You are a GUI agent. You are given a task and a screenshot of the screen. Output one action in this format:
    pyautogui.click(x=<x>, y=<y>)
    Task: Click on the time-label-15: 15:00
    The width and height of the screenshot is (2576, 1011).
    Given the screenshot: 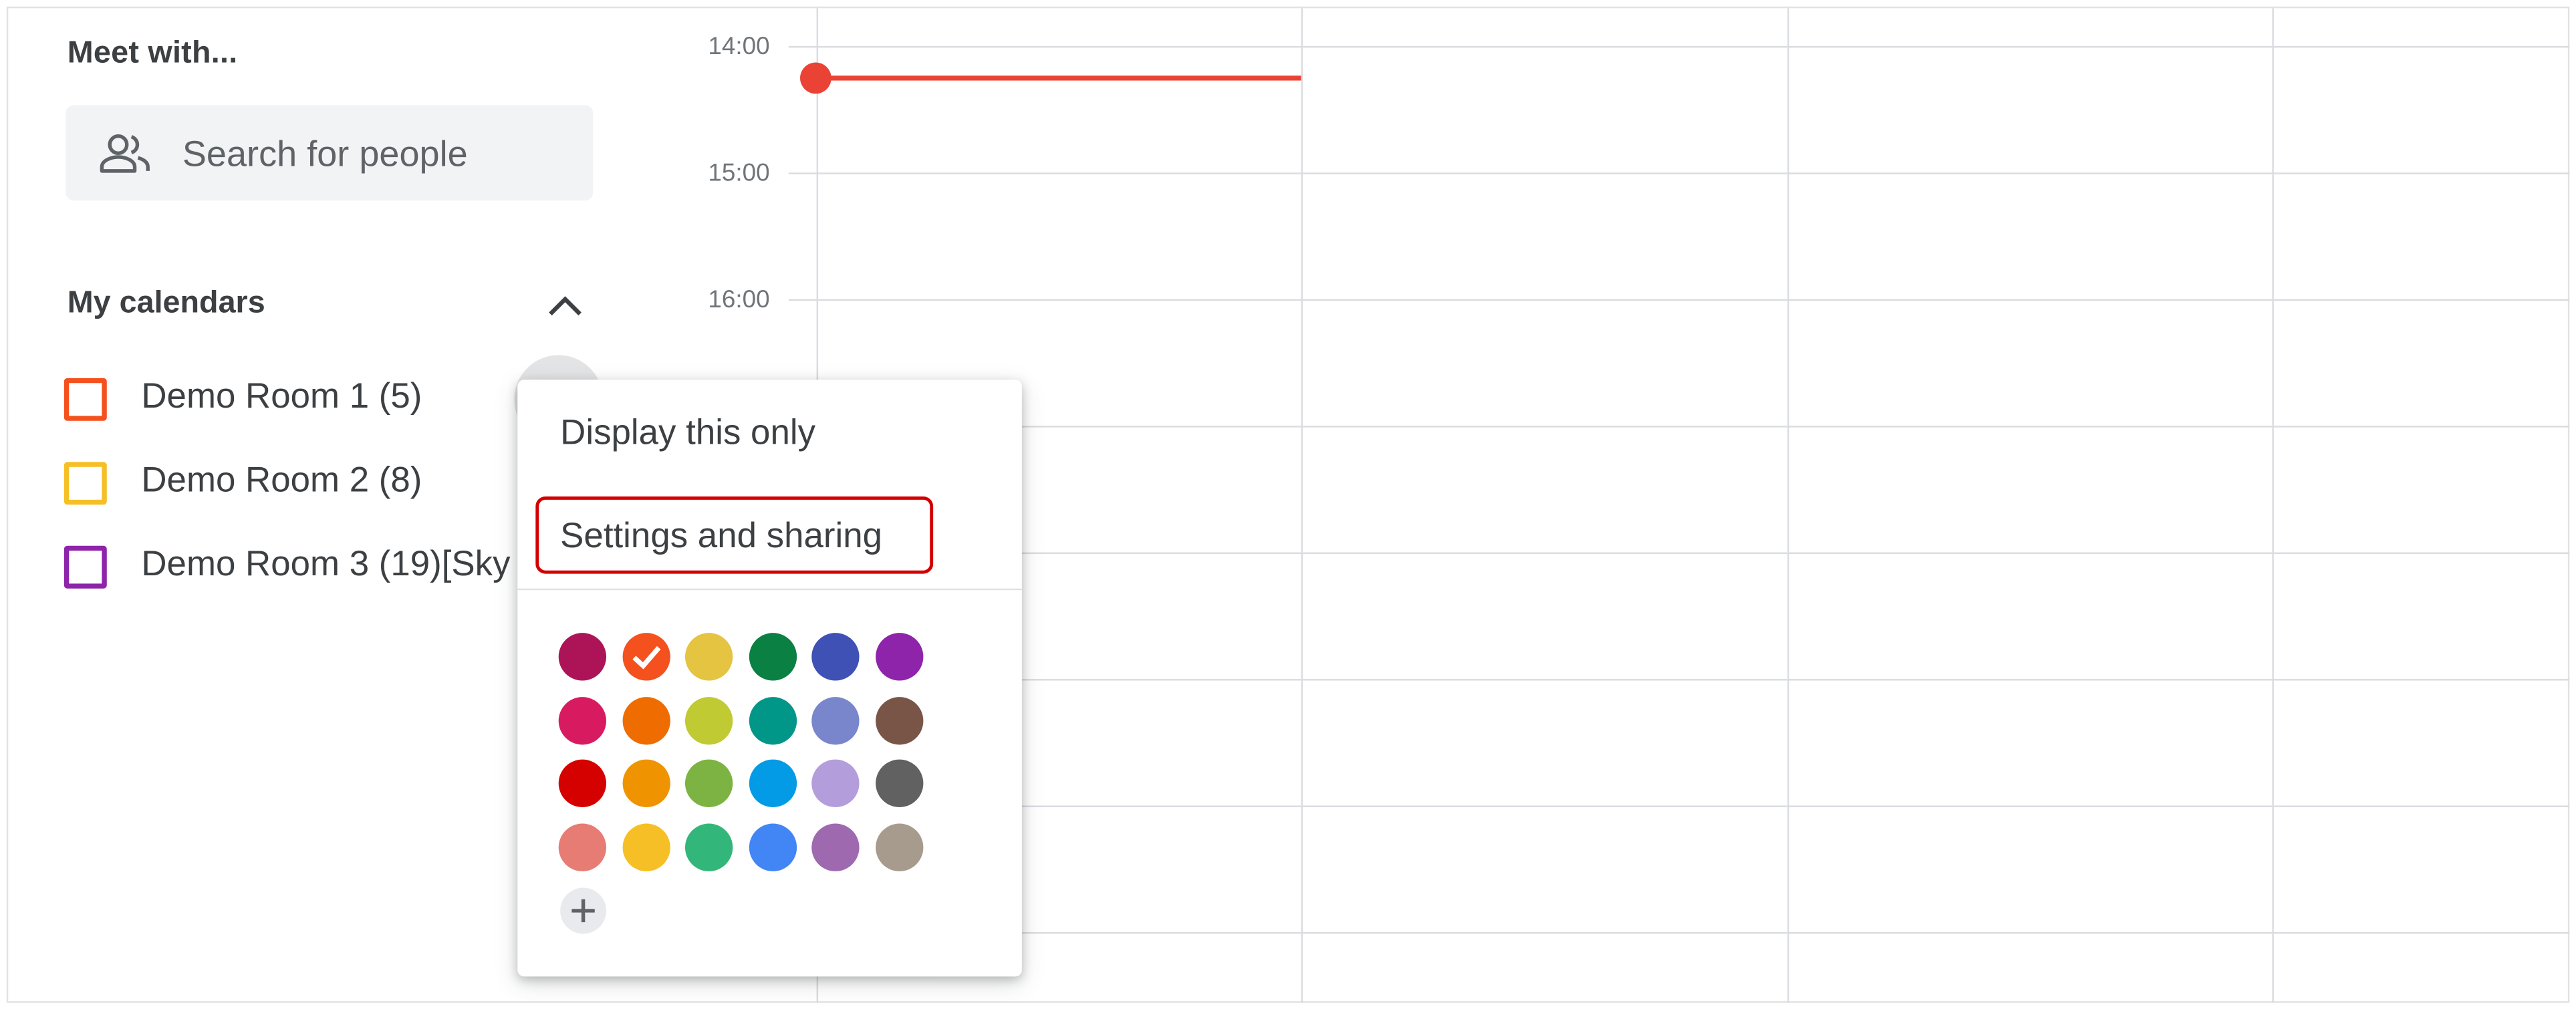 What is the action you would take?
    pyautogui.click(x=739, y=173)
    